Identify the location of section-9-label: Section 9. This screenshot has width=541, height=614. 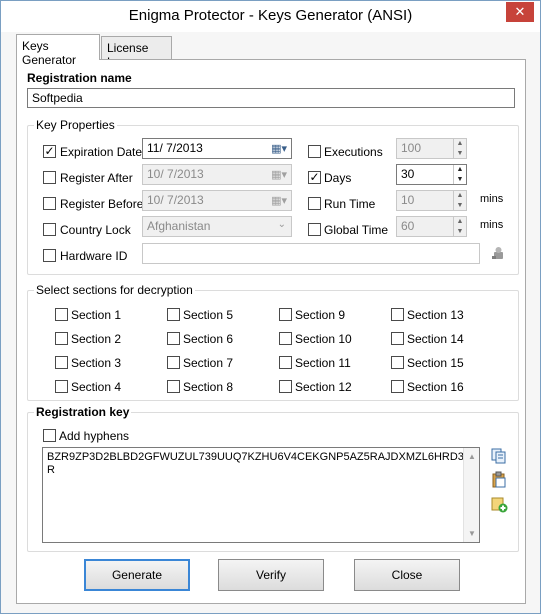
(320, 315).